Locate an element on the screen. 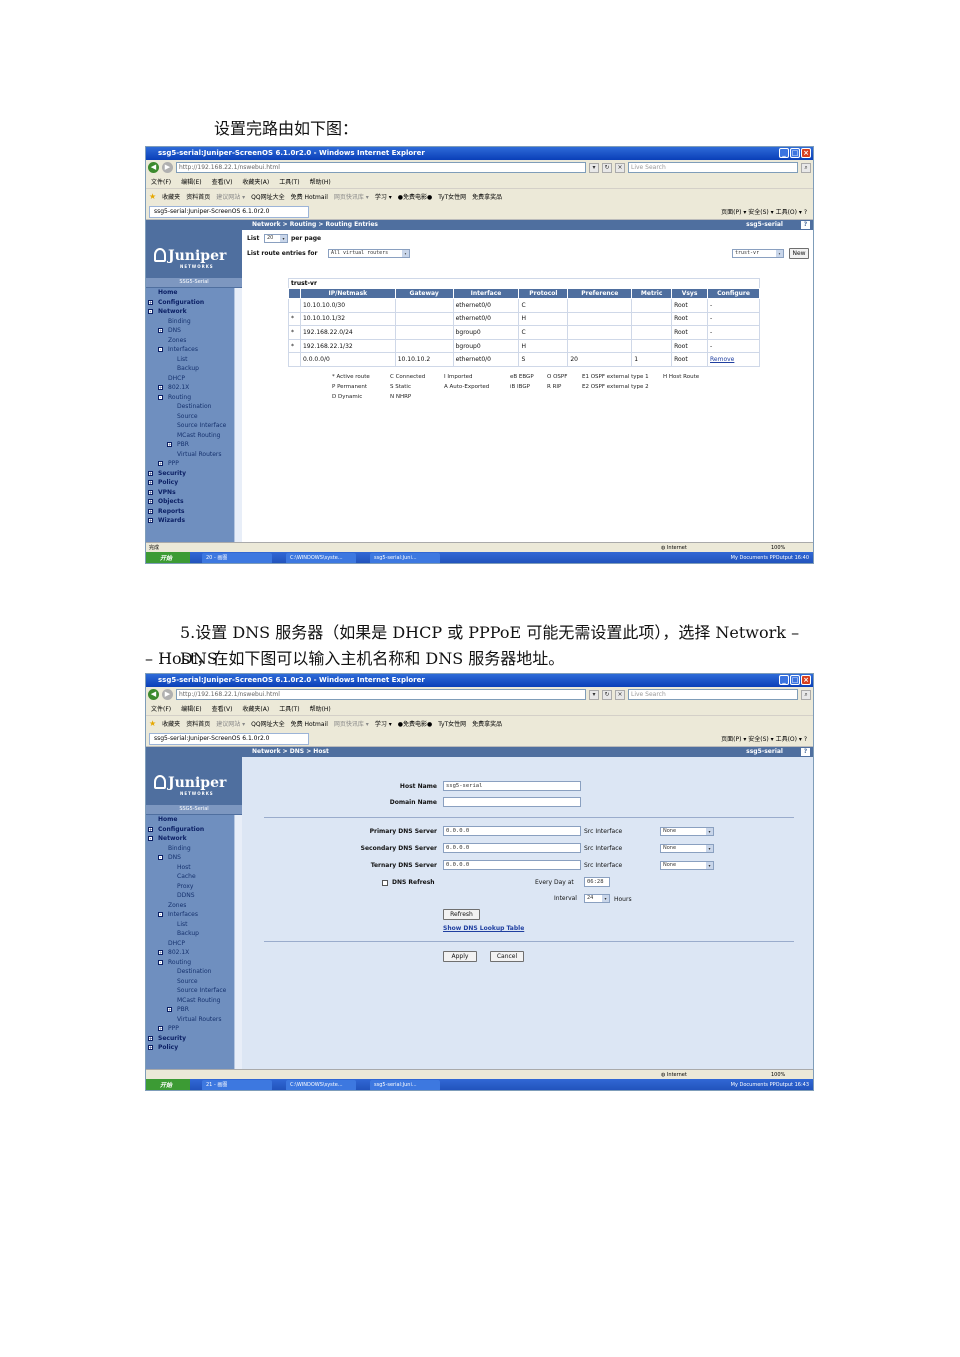  nav-item-backup: Backup is located at coordinates (190, 934).